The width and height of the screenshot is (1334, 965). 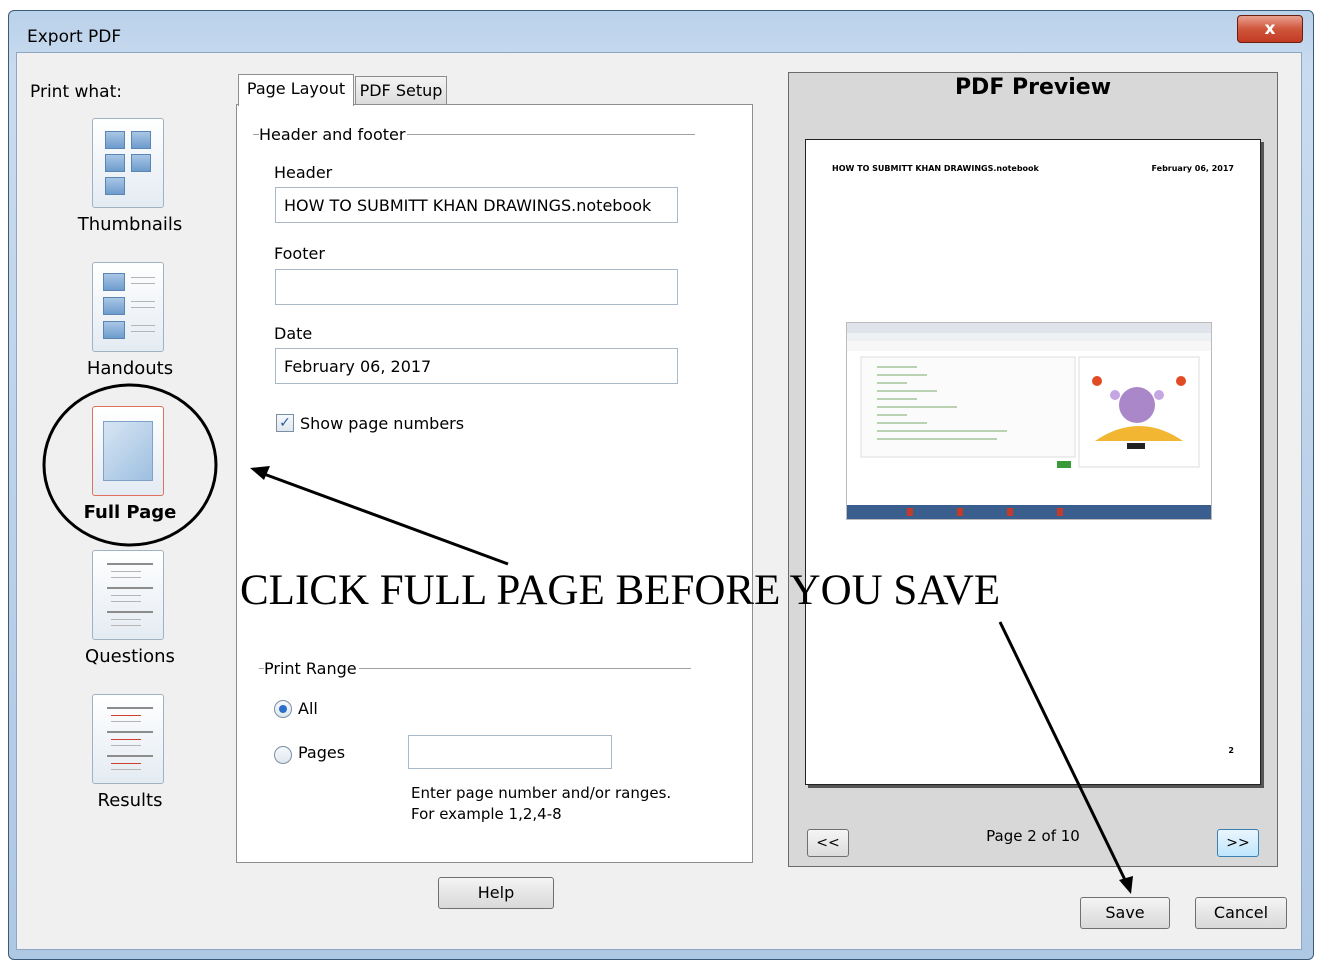 What do you see at coordinates (296, 90) in the screenshot?
I see `tab-page-layout: Page Layout` at bounding box center [296, 90].